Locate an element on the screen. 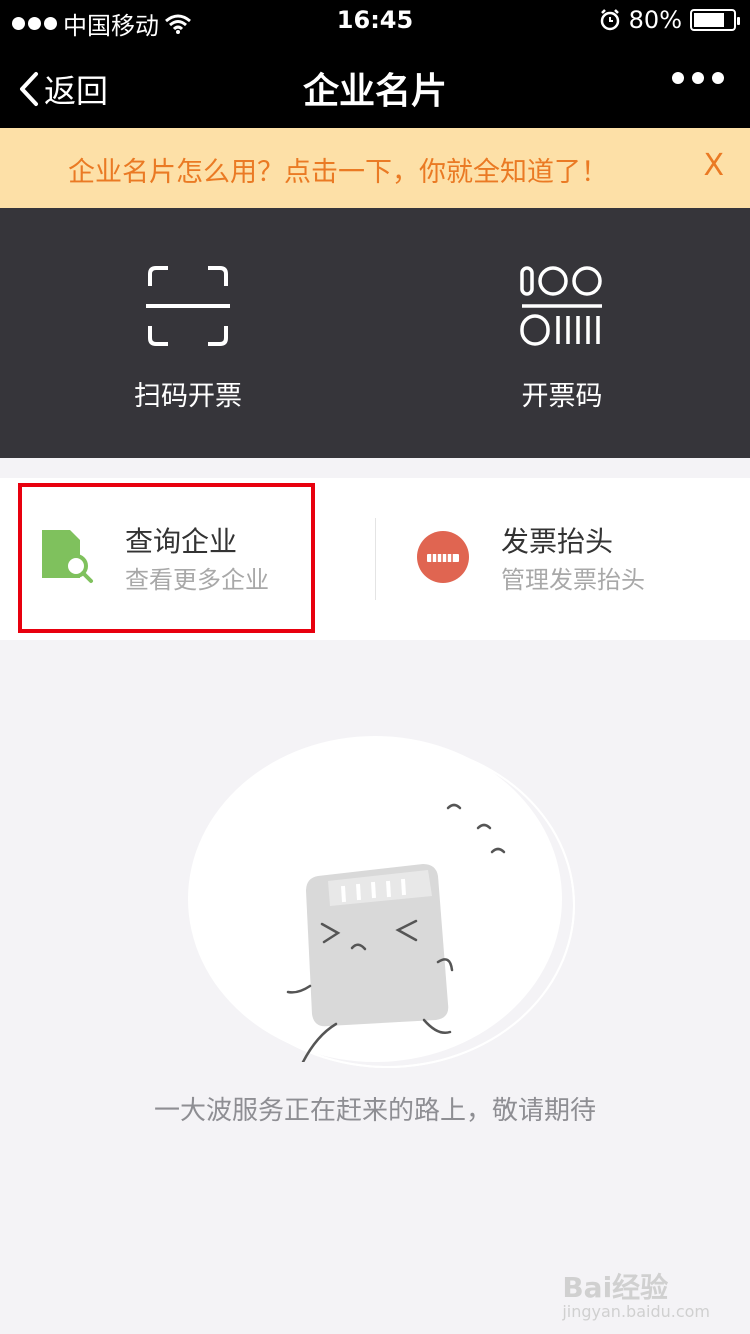 The image size is (750, 1334). watermark-url: jingyan.baidu.com is located at coordinates (636, 1311).